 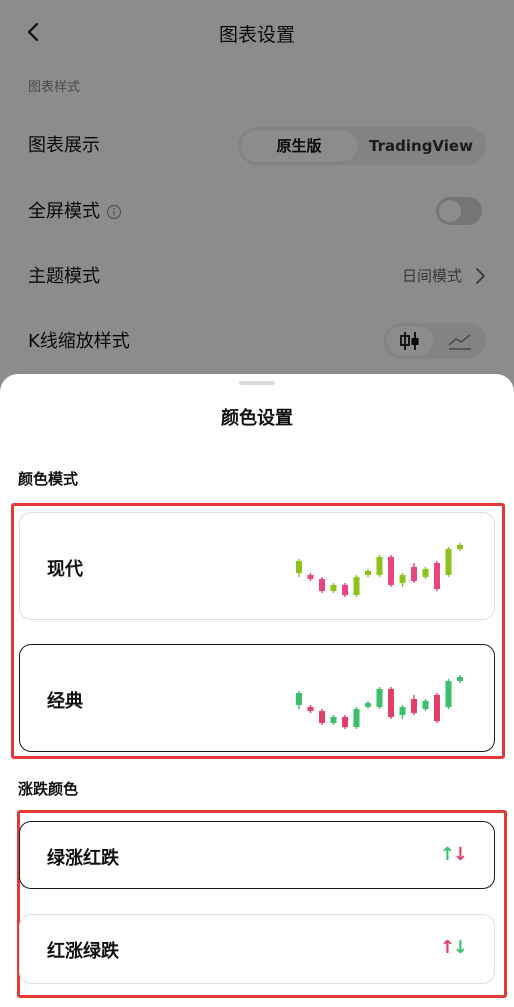 What do you see at coordinates (257, 211) in the screenshot?
I see `fullscreen-row: 全屏模式` at bounding box center [257, 211].